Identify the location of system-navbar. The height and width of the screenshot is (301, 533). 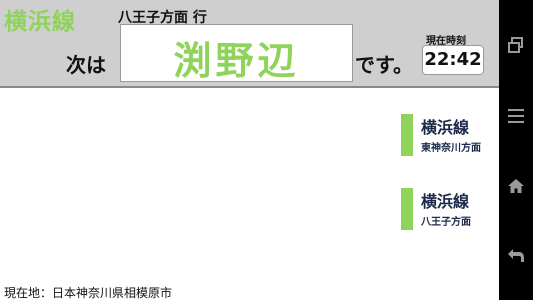
(516, 150).